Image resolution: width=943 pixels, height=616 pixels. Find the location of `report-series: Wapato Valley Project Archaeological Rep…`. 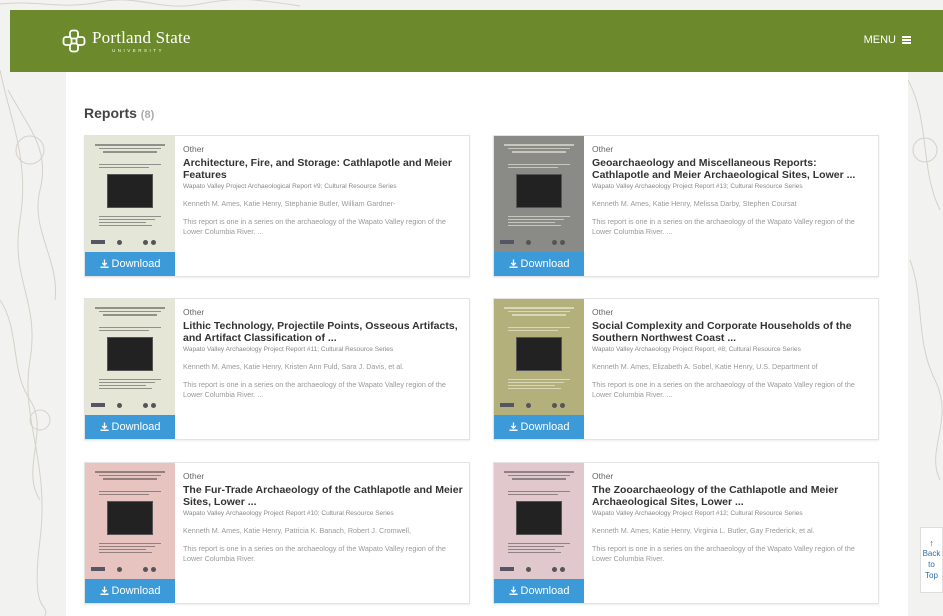

report-series: Wapato Valley Project Archaeological Rep… is located at coordinates (290, 186).